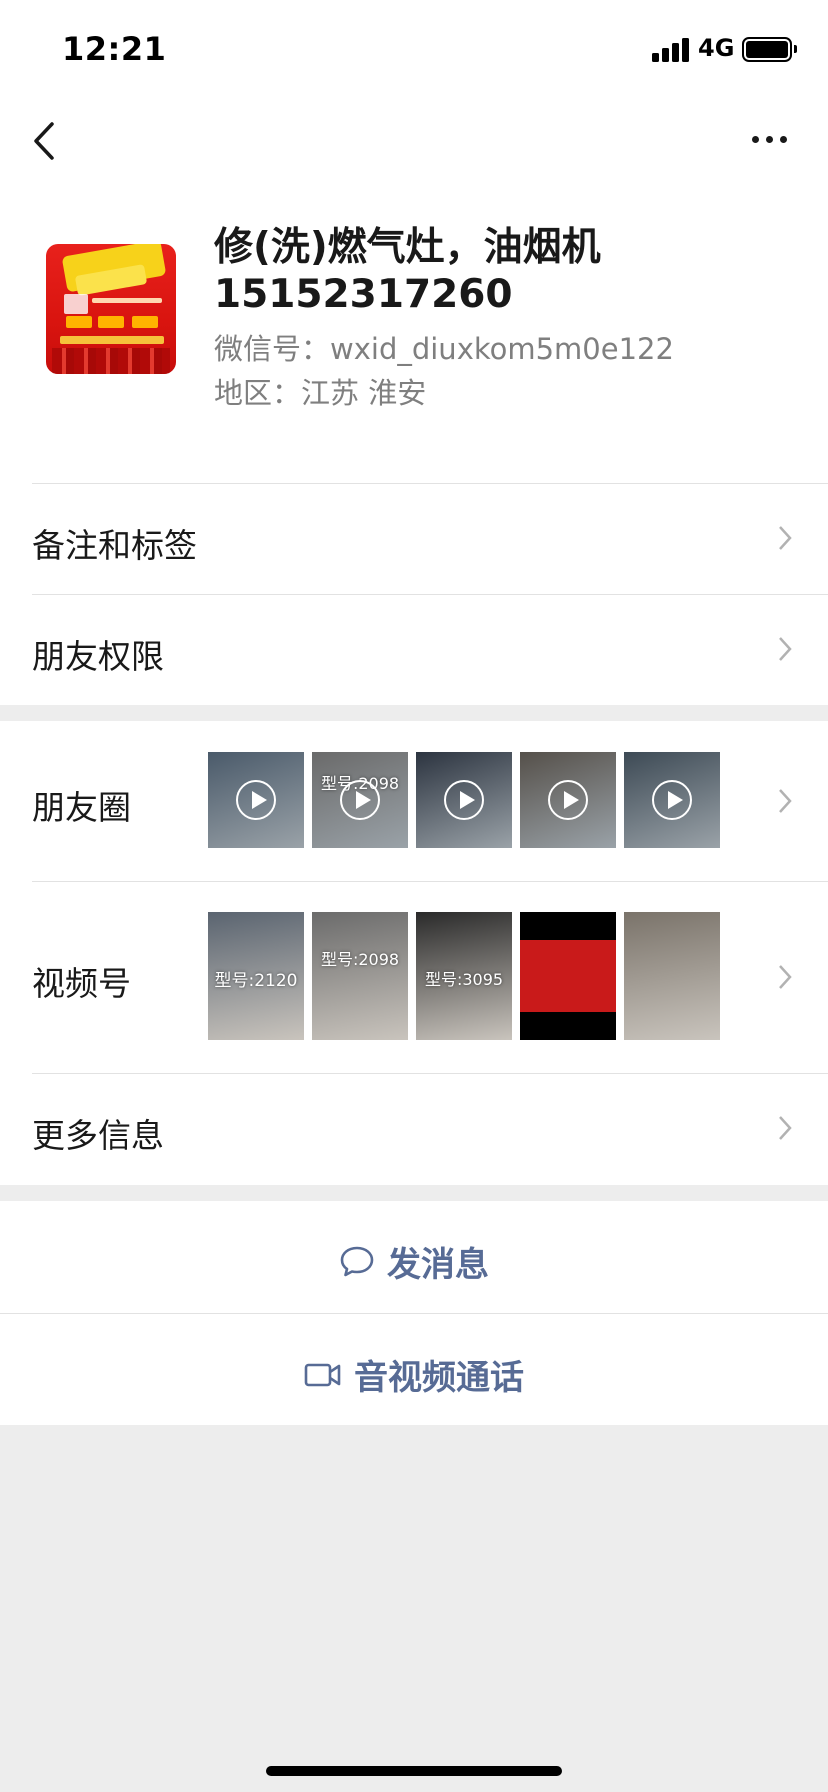 Image resolution: width=828 pixels, height=1792 pixels. What do you see at coordinates (769, 139) in the screenshot?
I see `more-options-icon` at bounding box center [769, 139].